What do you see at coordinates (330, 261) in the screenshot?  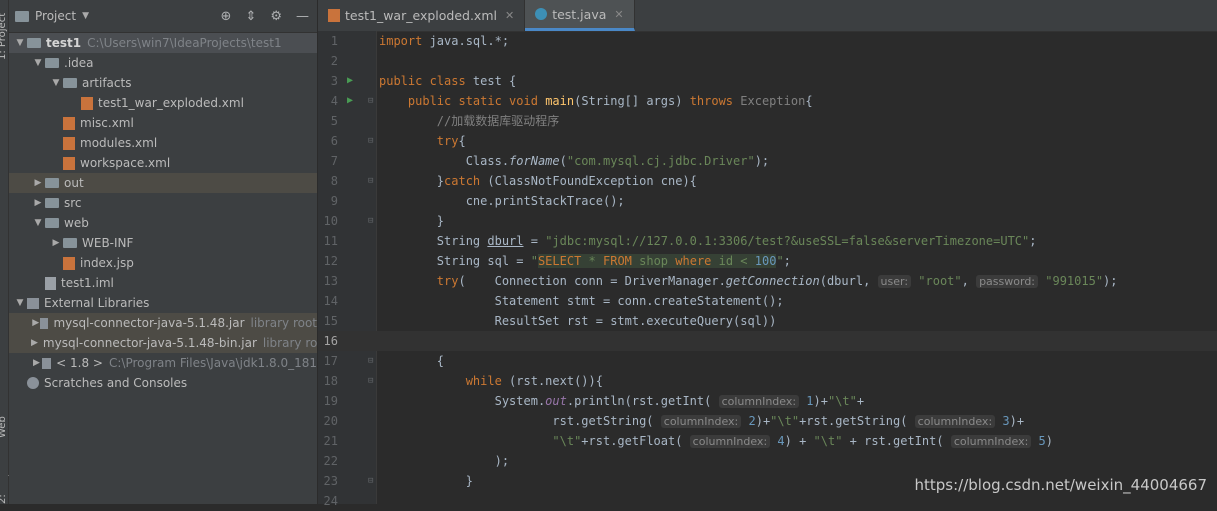 I see `line-number: 12` at bounding box center [330, 261].